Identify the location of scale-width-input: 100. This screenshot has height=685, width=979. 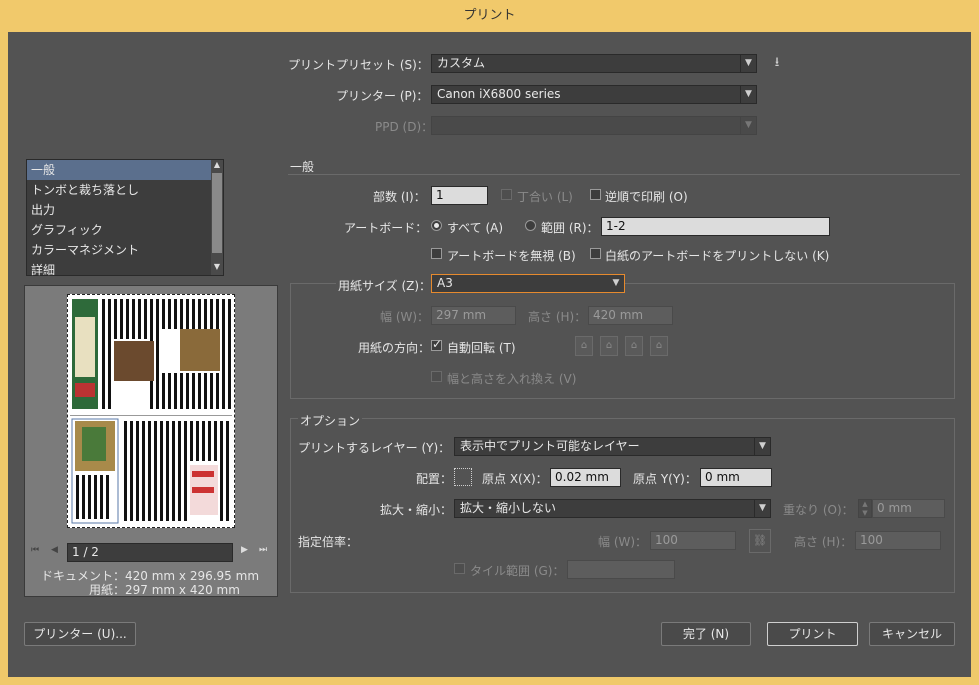
(693, 540).